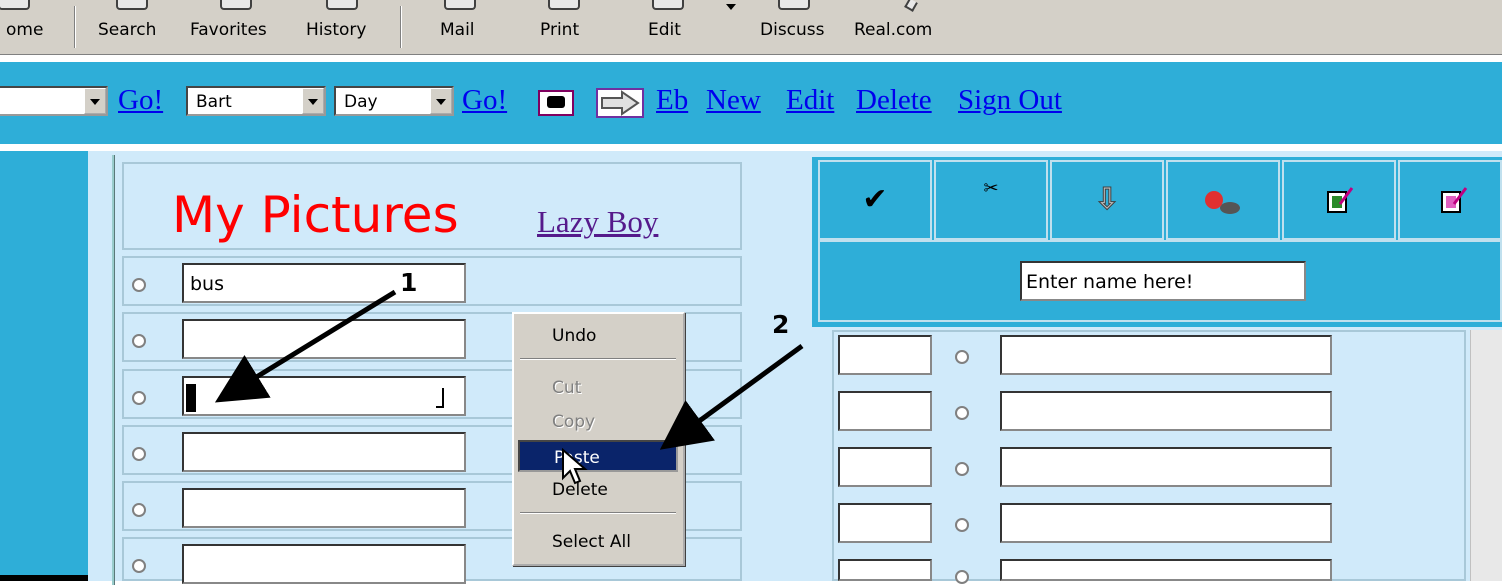 This screenshot has height=585, width=1502. What do you see at coordinates (509, 369) in the screenshot?
I see `annotation-arrows` at bounding box center [509, 369].